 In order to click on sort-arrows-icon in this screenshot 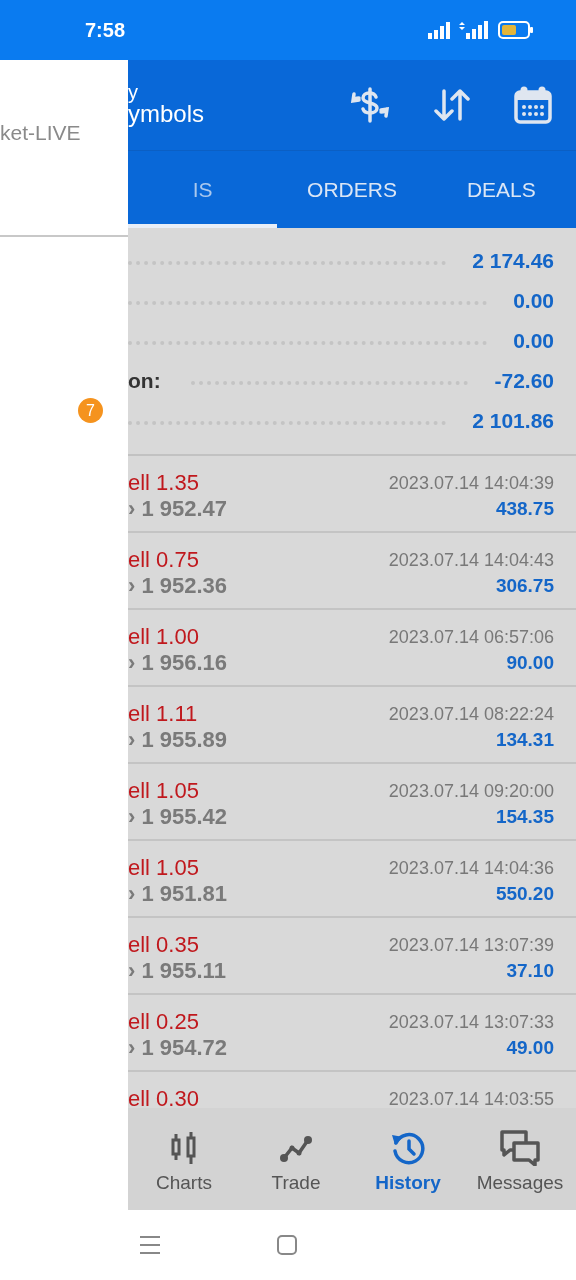, I will do `click(452, 105)`.